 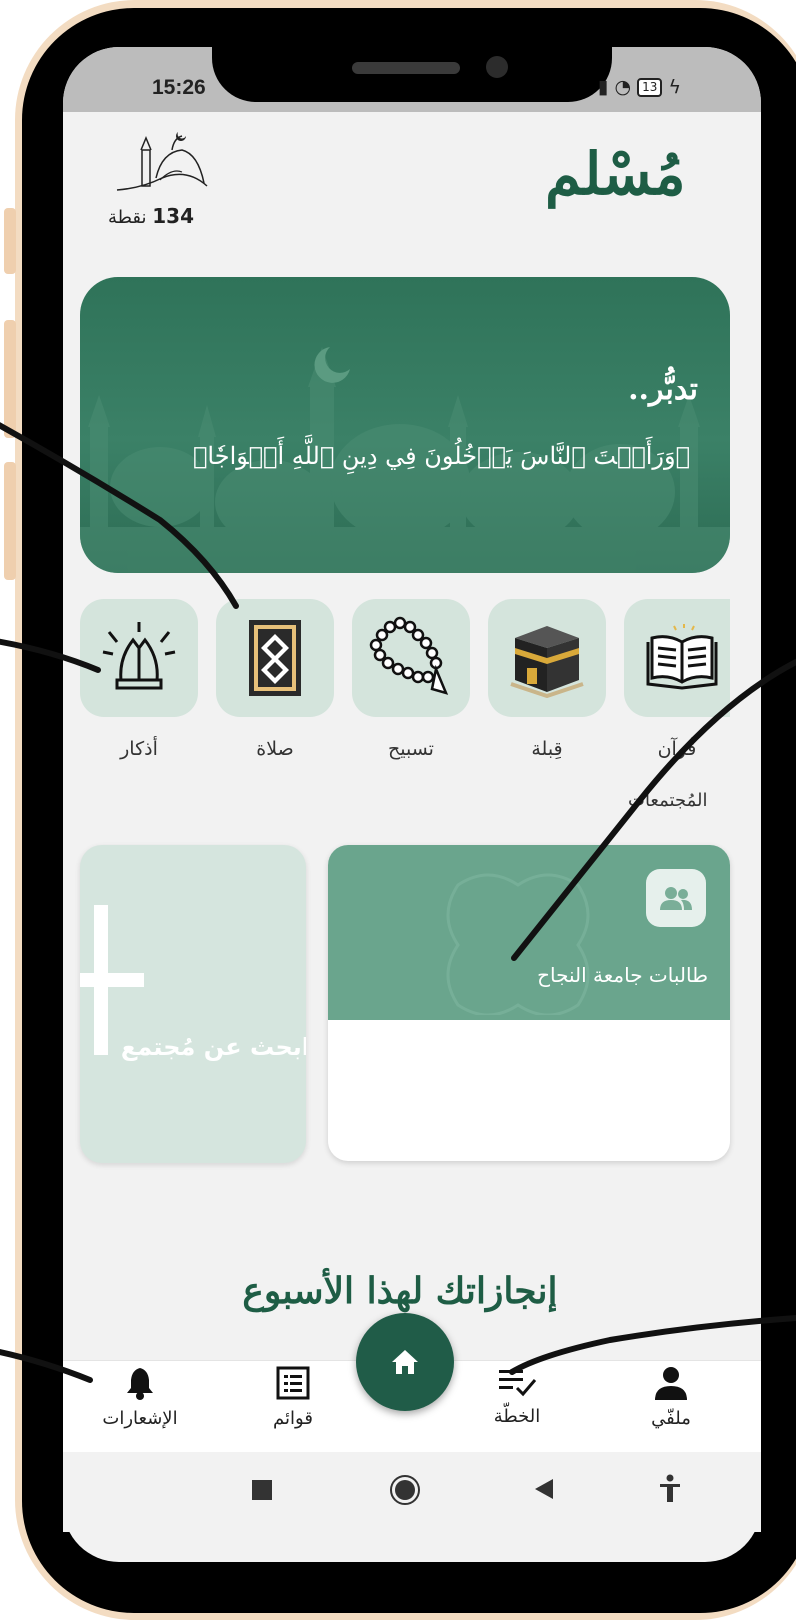 I want to click on achievements-heading: إنجازاتك لهذا الأسبوع, so click(x=400, y=1291).